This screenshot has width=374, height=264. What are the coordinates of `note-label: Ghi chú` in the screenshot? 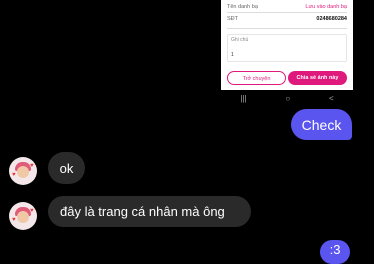 It's located at (240, 40).